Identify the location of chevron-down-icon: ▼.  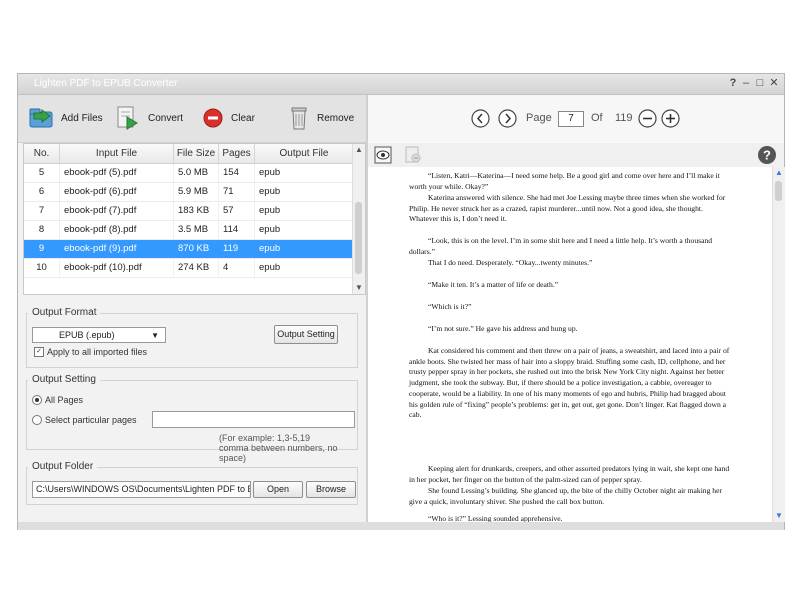
(155, 335).